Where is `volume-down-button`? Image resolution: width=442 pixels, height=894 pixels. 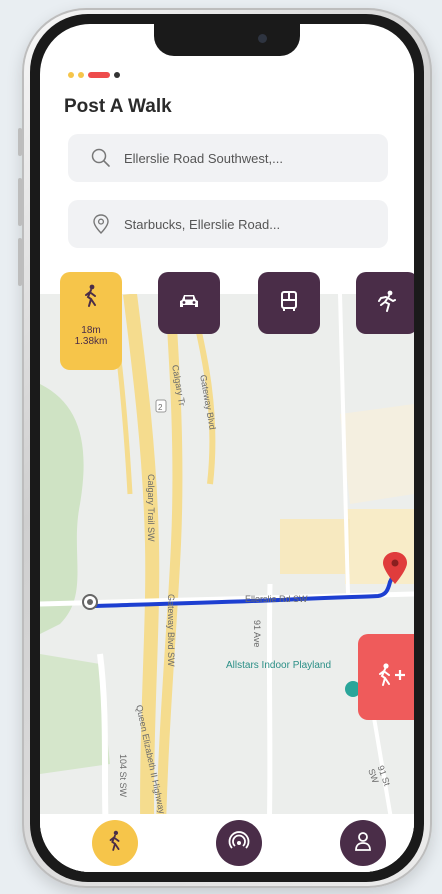 volume-down-button is located at coordinates (20, 262).